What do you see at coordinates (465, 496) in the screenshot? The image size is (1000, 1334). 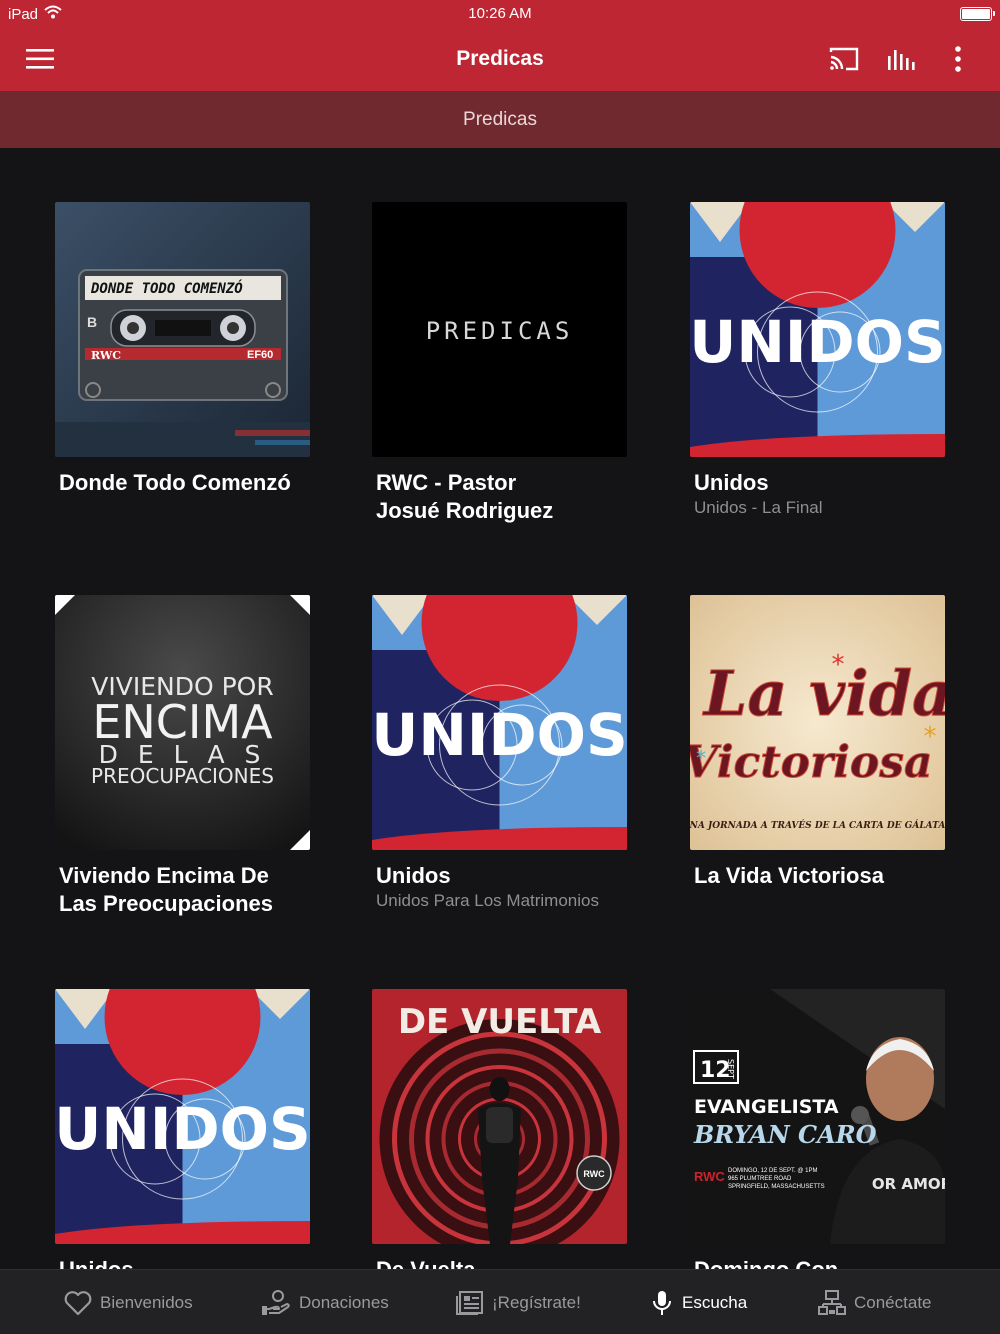 I see `series-title: RWC - Pastor Josué Rodriguez` at bounding box center [465, 496].